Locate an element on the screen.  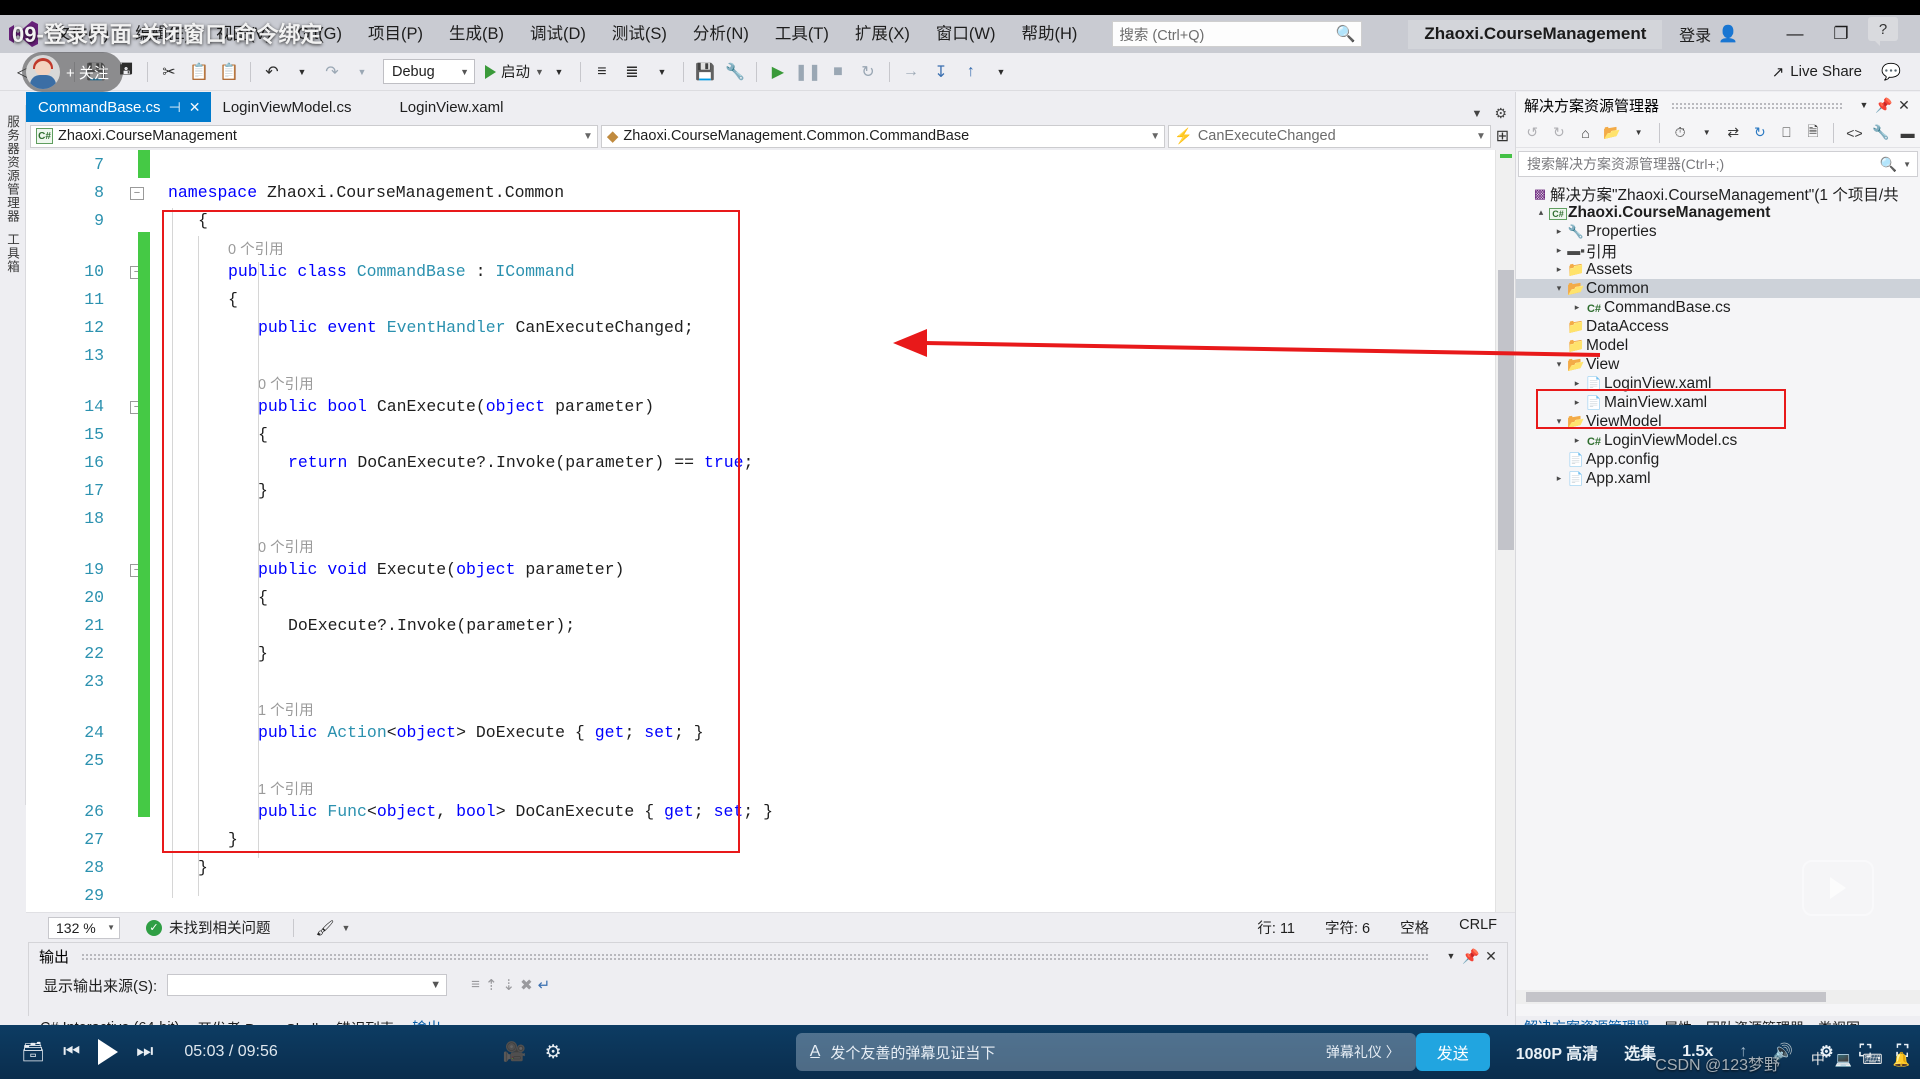
code-line: 27} is located at coordinates (770, 839).